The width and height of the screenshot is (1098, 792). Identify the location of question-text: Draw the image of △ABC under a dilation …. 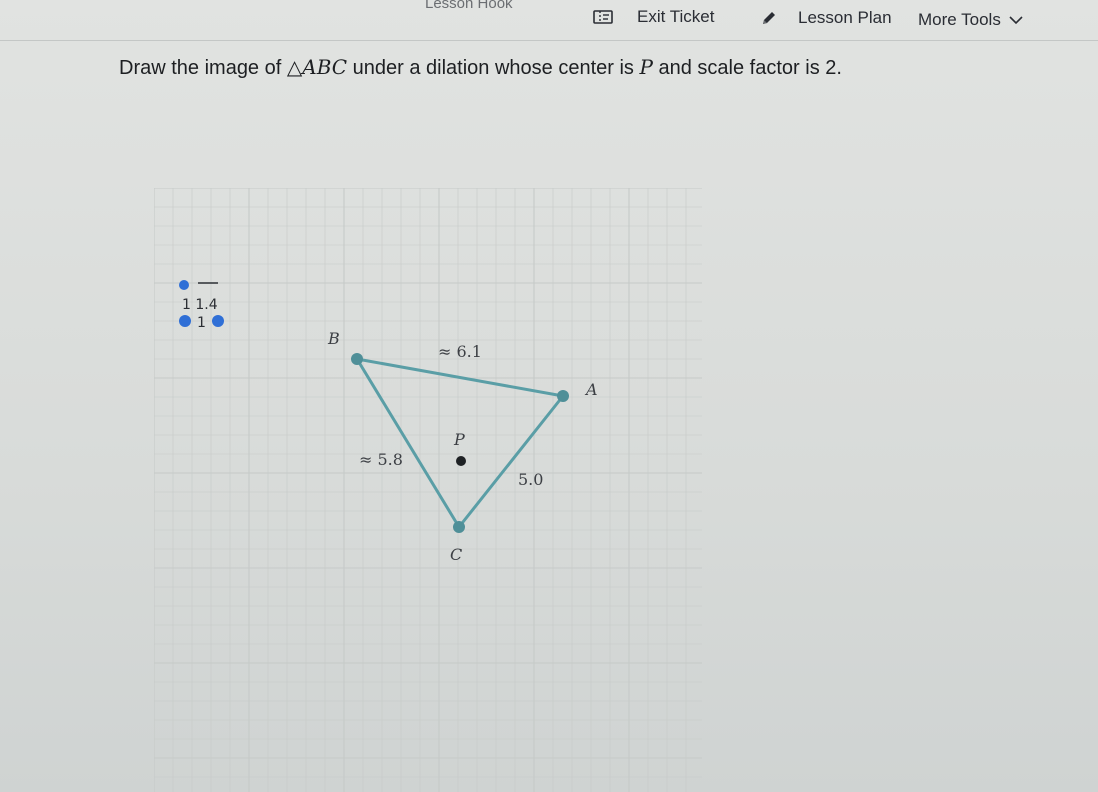
(529, 68).